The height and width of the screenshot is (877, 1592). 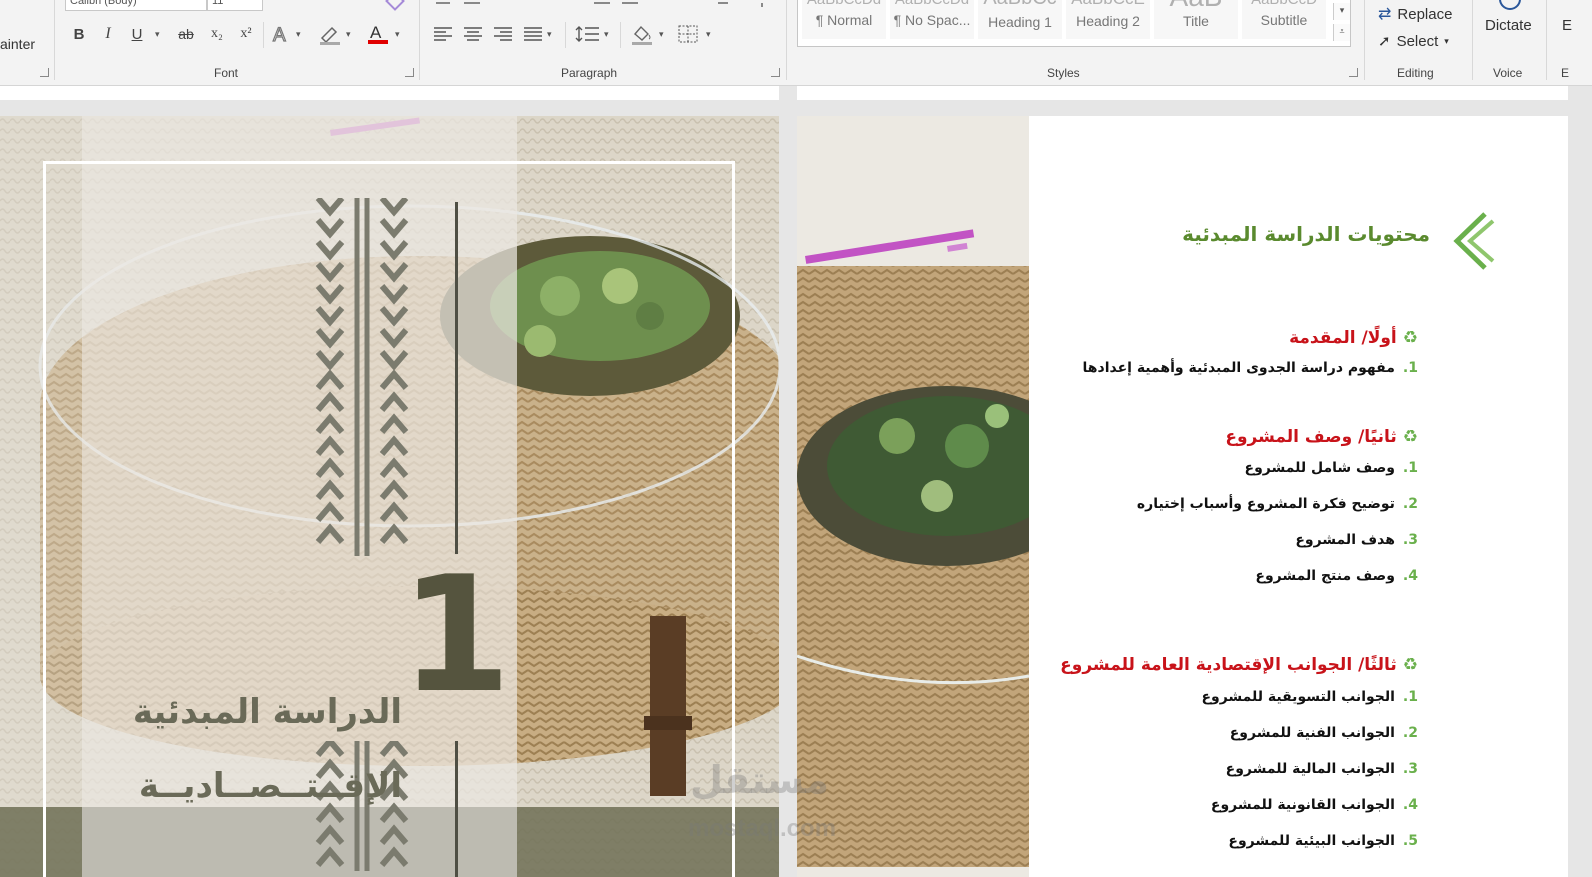 What do you see at coordinates (1410, 697) in the screenshot?
I see `list-number: 1.` at bounding box center [1410, 697].